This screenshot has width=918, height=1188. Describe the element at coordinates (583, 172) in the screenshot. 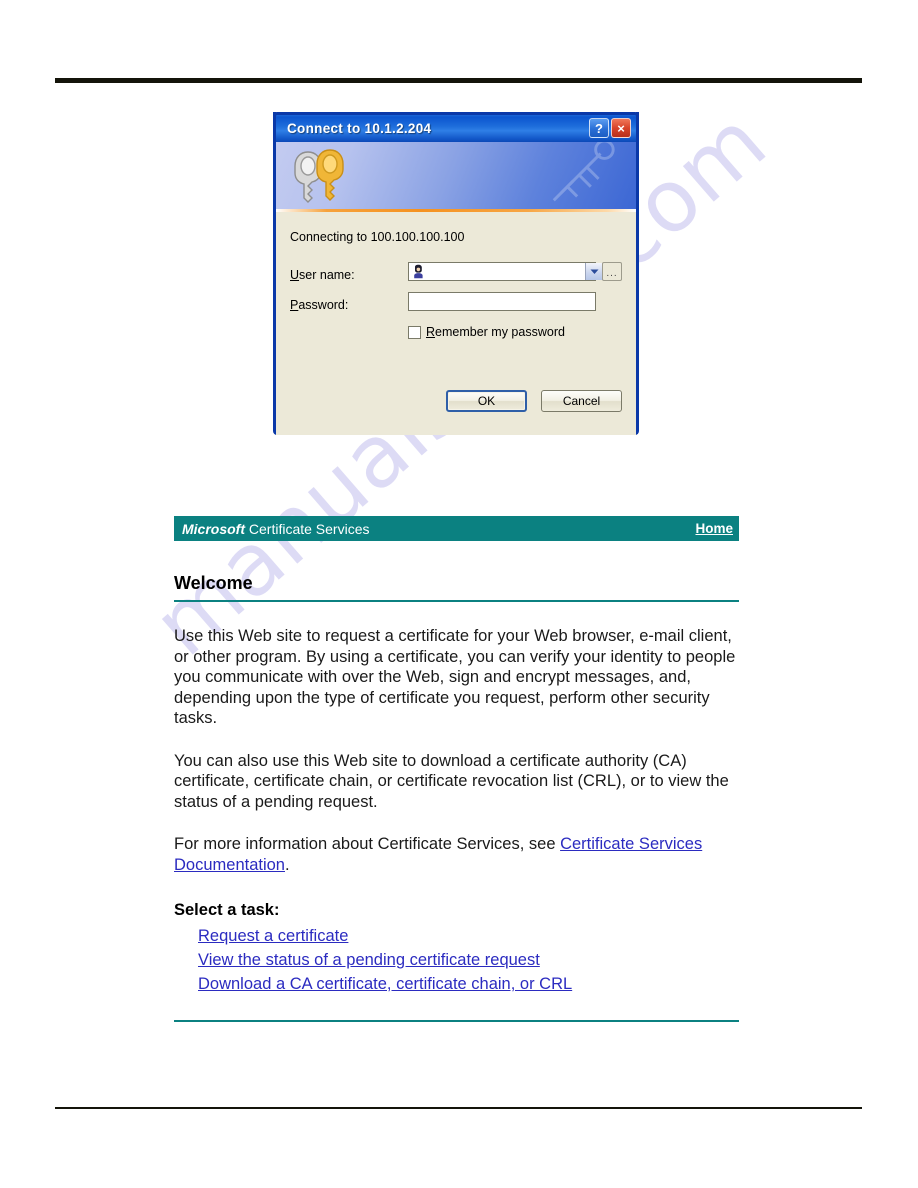

I see `ghost-key-watermark-icon` at that location.